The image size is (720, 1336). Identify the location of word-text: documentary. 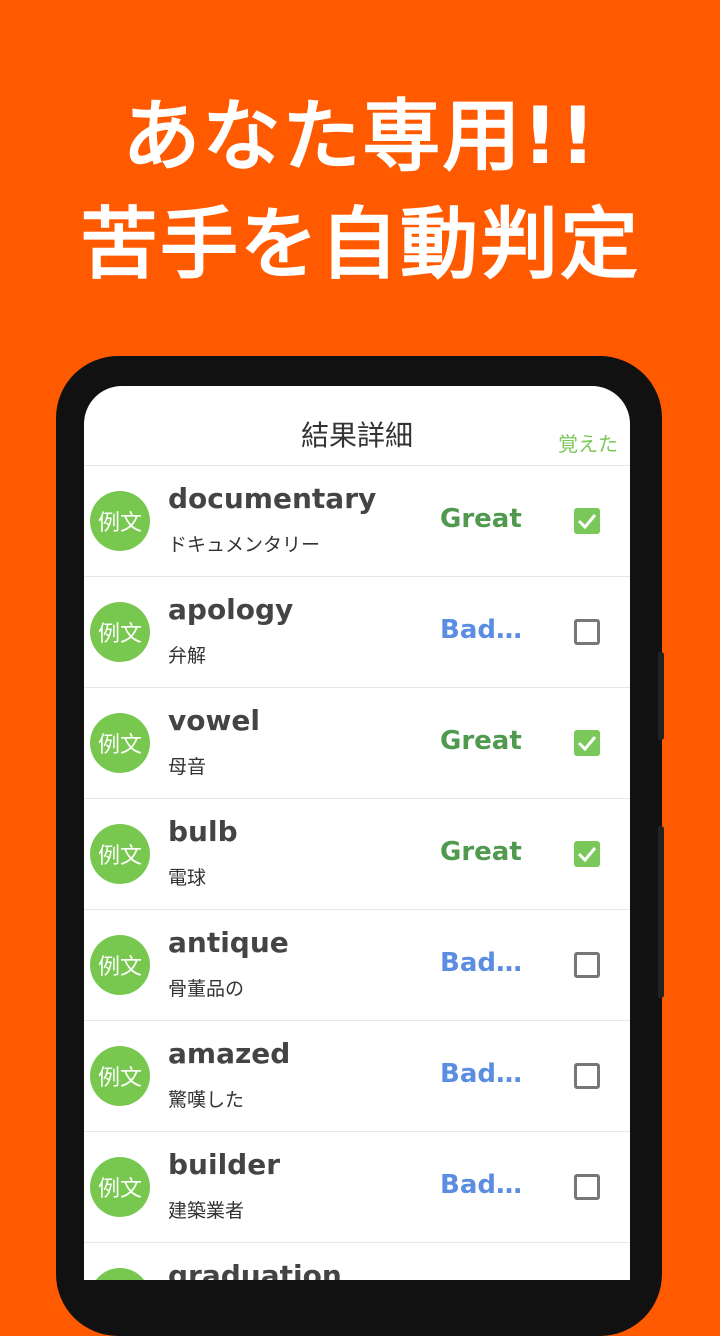
(272, 498).